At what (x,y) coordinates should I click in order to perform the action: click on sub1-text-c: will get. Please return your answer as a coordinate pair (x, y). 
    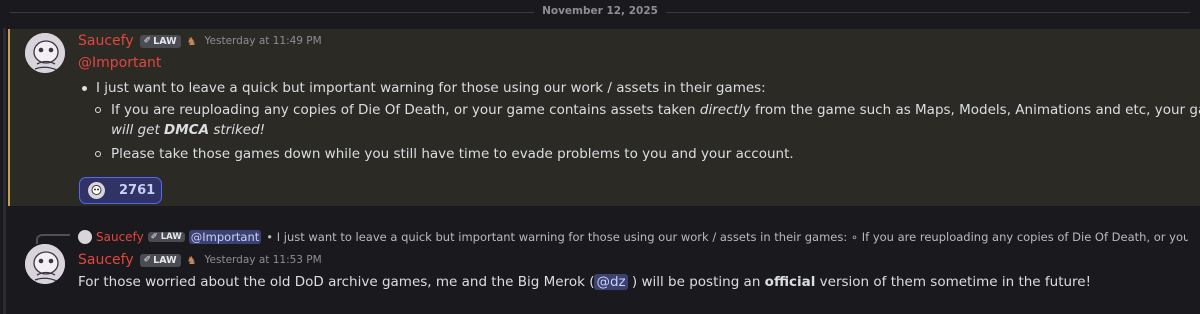
    Looking at the image, I should click on (138, 130).